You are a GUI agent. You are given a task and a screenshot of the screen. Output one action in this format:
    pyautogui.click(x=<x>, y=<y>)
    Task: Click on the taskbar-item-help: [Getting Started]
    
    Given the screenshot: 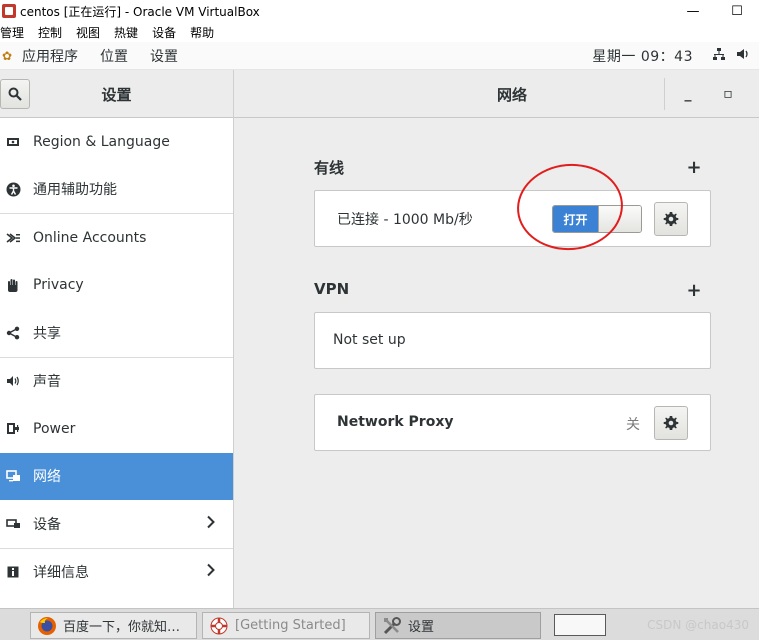 What is the action you would take?
    pyautogui.click(x=286, y=625)
    